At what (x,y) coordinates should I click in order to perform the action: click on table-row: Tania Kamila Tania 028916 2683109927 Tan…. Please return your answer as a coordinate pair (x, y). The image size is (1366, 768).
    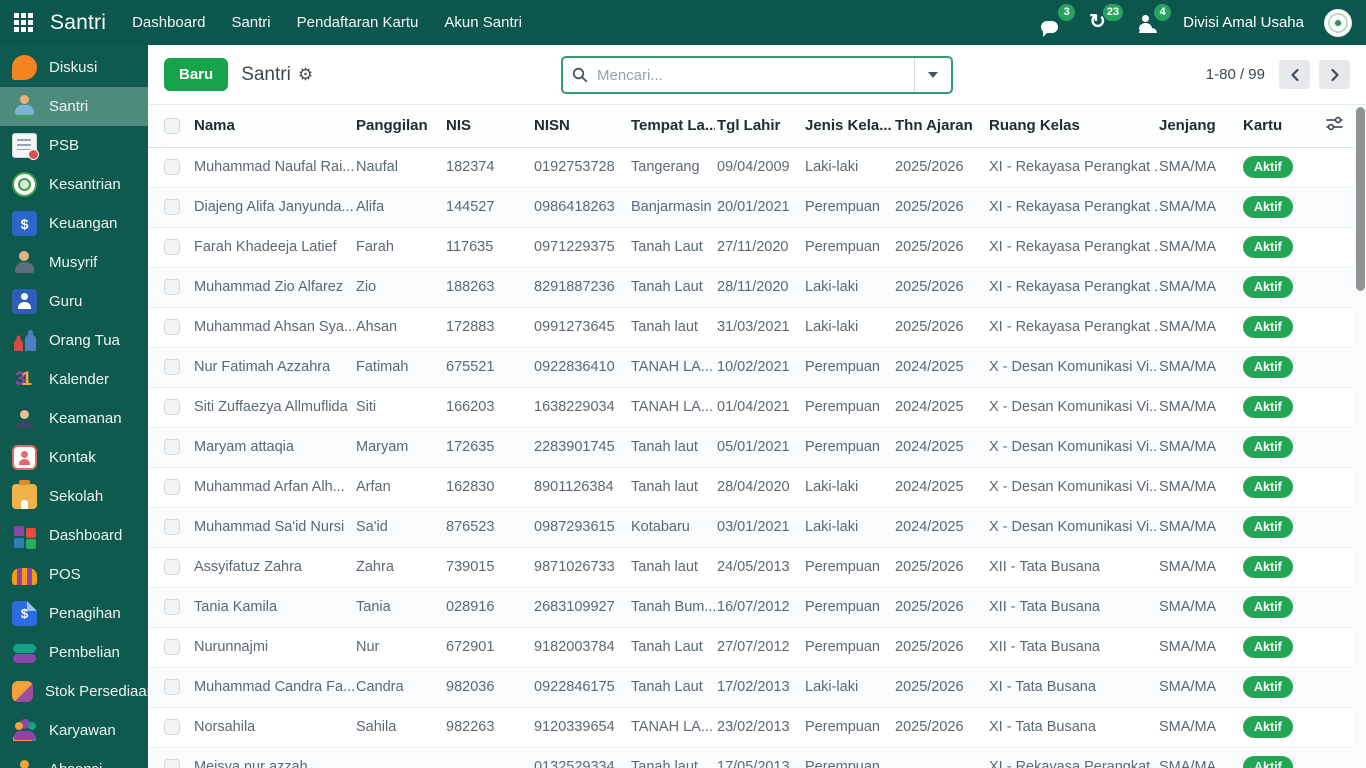
    Looking at the image, I should click on (751, 607).